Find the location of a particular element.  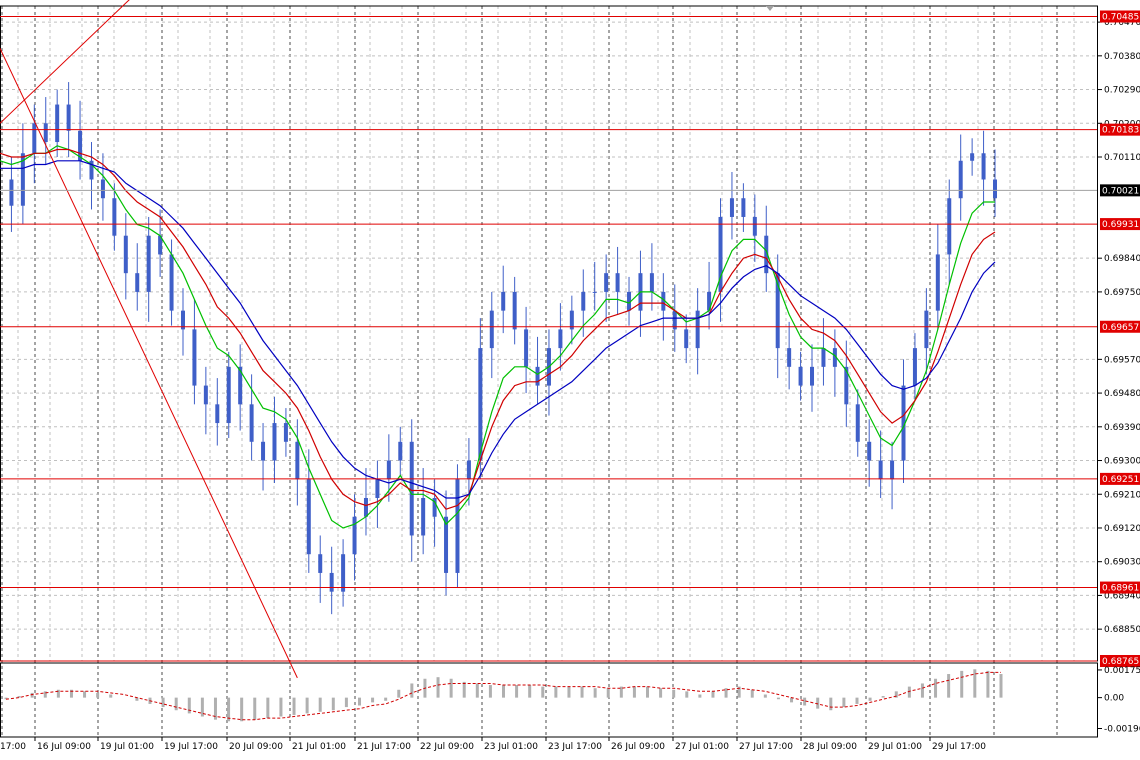

y-tick-label: 0.69300 is located at coordinates (1122, 462).